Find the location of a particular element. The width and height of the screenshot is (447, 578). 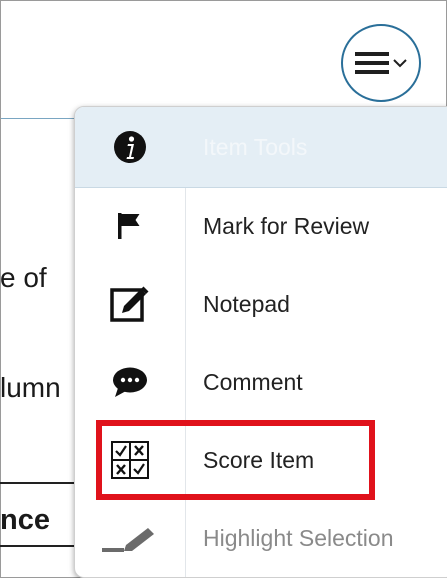

menu-item-mark-for-review: Mark for Review is located at coordinates (261, 226).